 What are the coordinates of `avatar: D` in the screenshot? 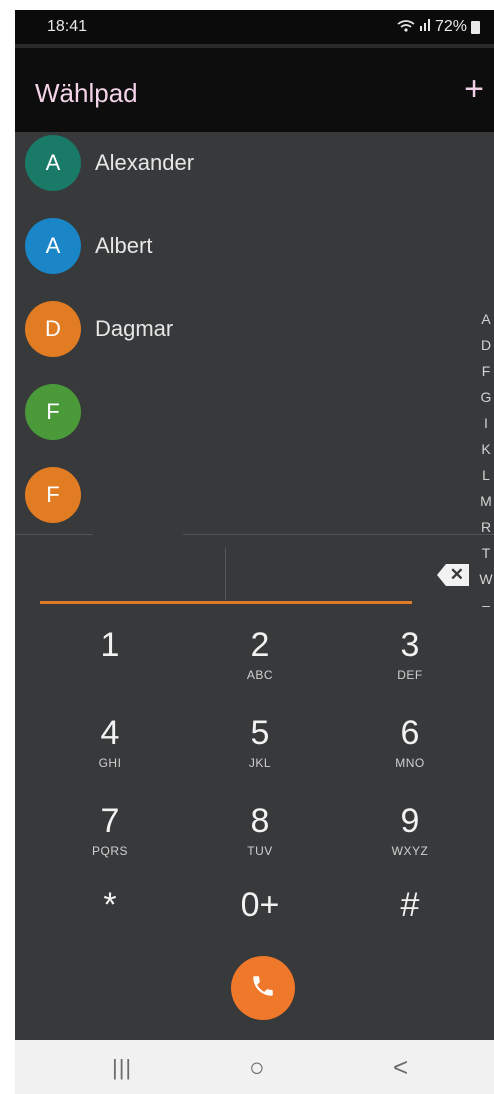 It's located at (53, 329).